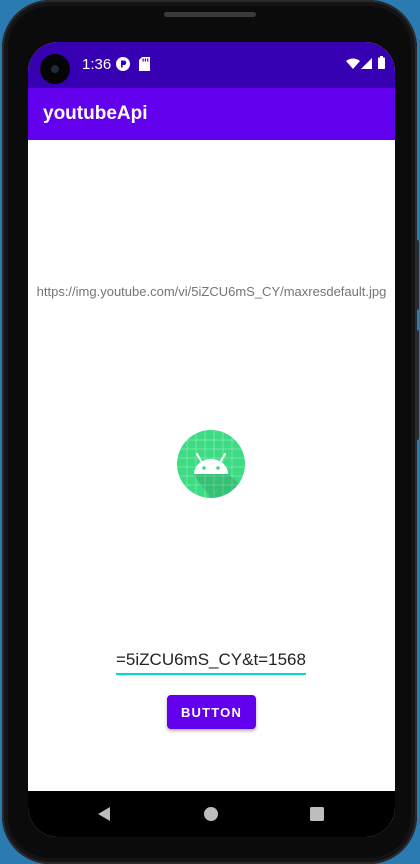 This screenshot has width=420, height=864. I want to click on power-button, so click(417, 275).